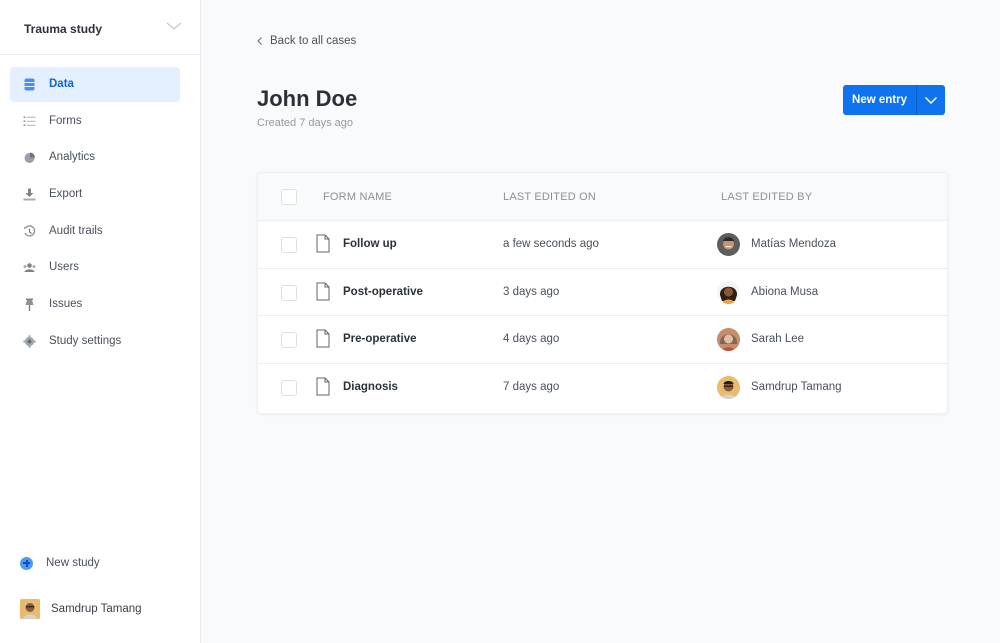 Image resolution: width=1000 pixels, height=643 pixels. I want to click on sidebar-item-label: Study settings, so click(85, 340).